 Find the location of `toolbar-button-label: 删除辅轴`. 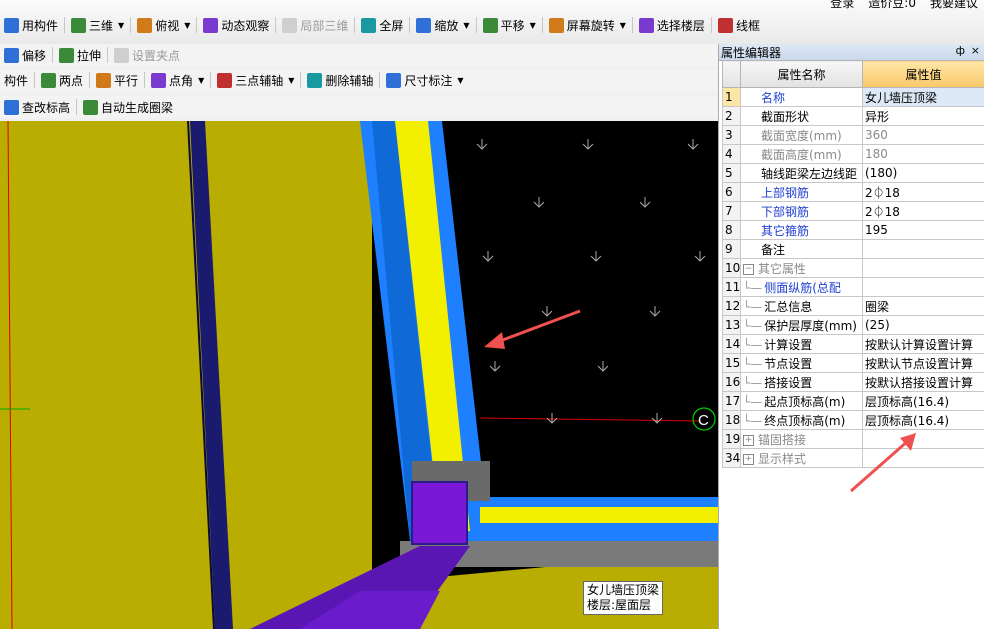

toolbar-button-label: 删除辅轴 is located at coordinates (349, 80).